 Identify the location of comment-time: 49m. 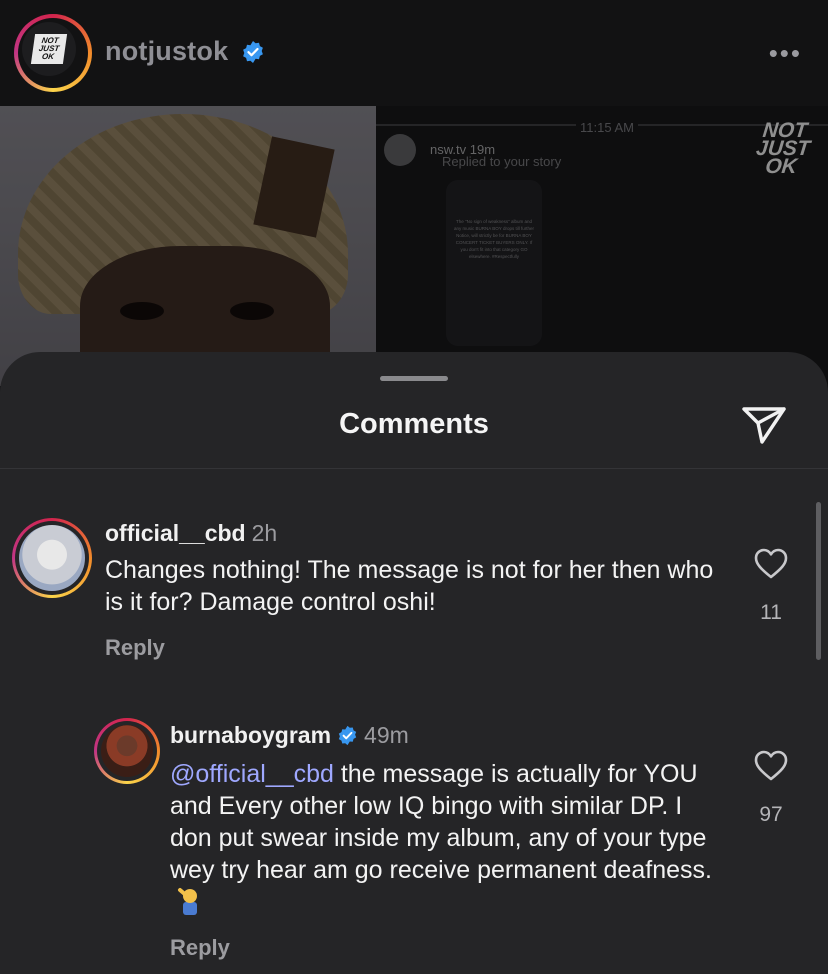
(386, 735).